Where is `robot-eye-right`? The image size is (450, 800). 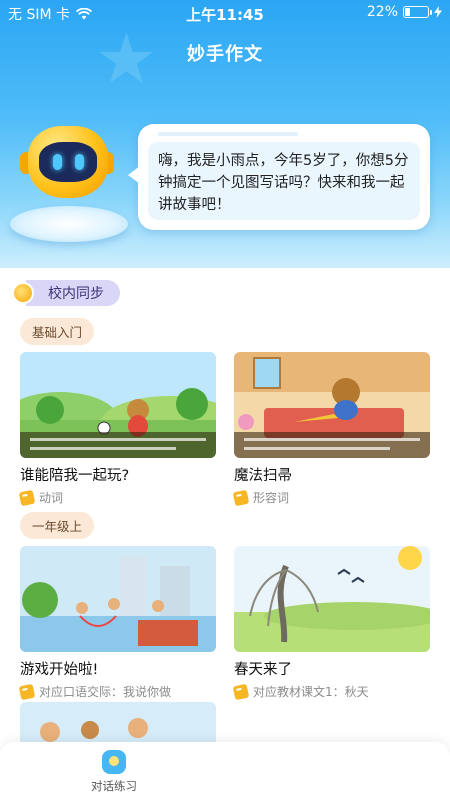 robot-eye-right is located at coordinates (79, 162).